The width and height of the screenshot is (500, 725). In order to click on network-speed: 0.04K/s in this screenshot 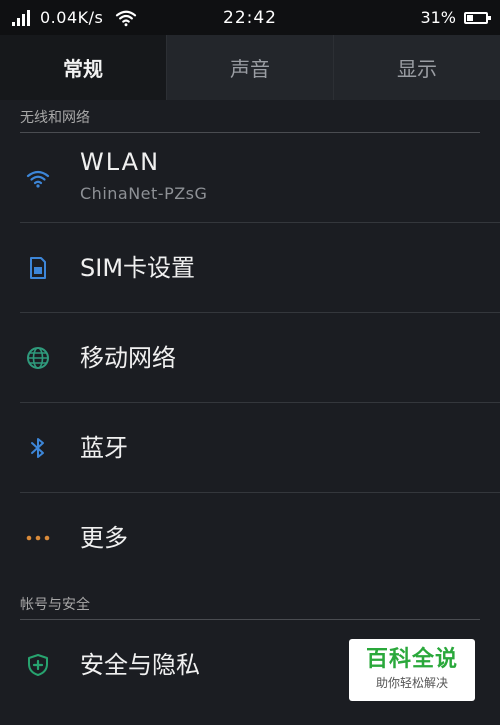, I will do `click(72, 17)`.